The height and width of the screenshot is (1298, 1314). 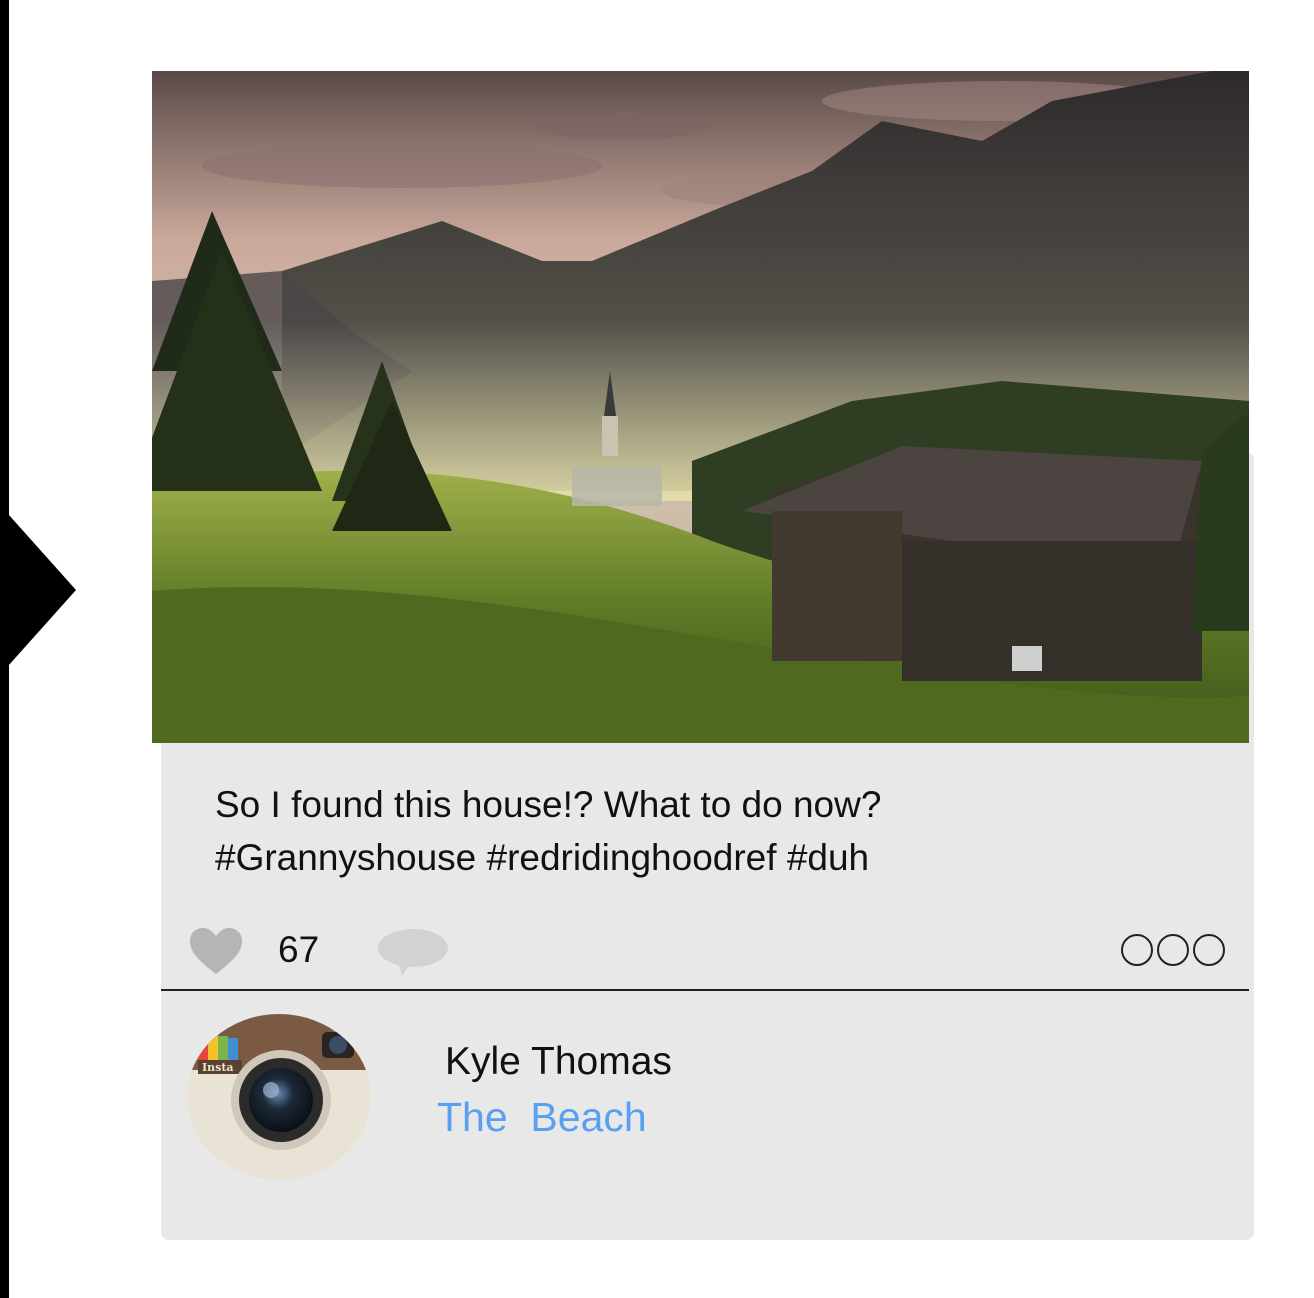 What do you see at coordinates (299, 949) in the screenshot?
I see `like-count: 67` at bounding box center [299, 949].